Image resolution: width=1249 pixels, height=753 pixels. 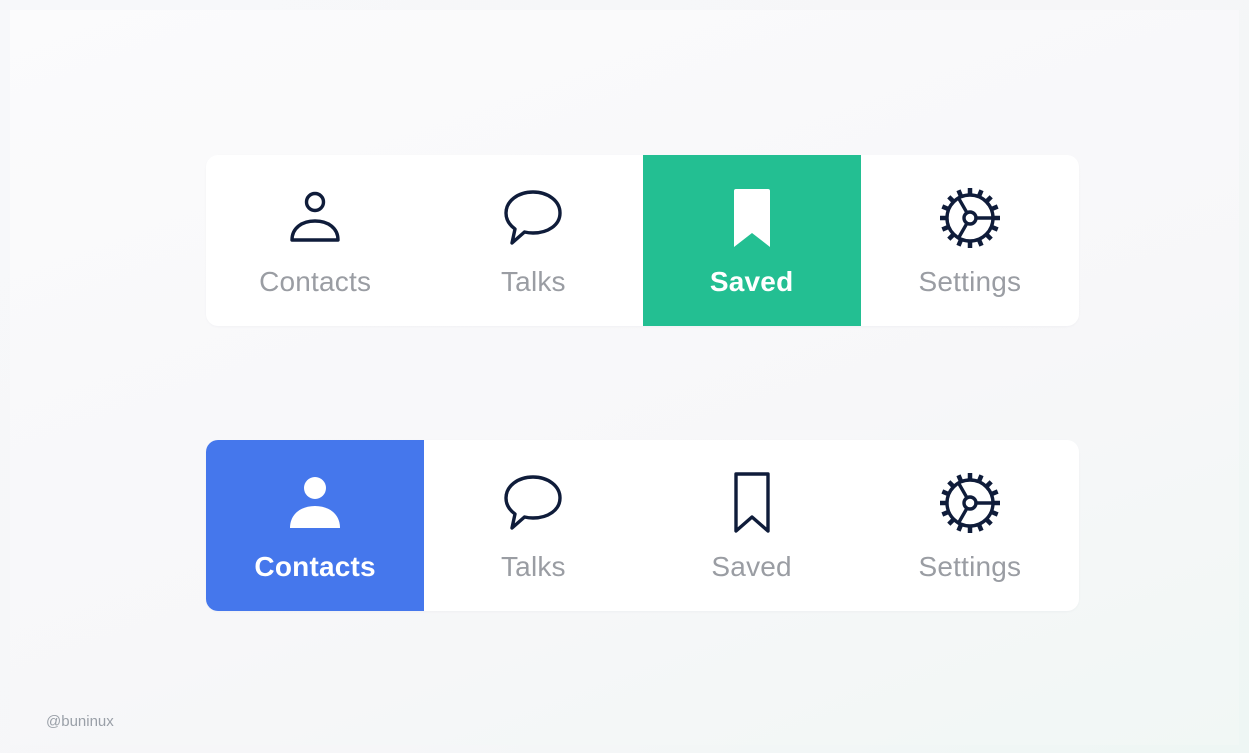 What do you see at coordinates (752, 218) in the screenshot?
I see `bookmark-filled-icon` at bounding box center [752, 218].